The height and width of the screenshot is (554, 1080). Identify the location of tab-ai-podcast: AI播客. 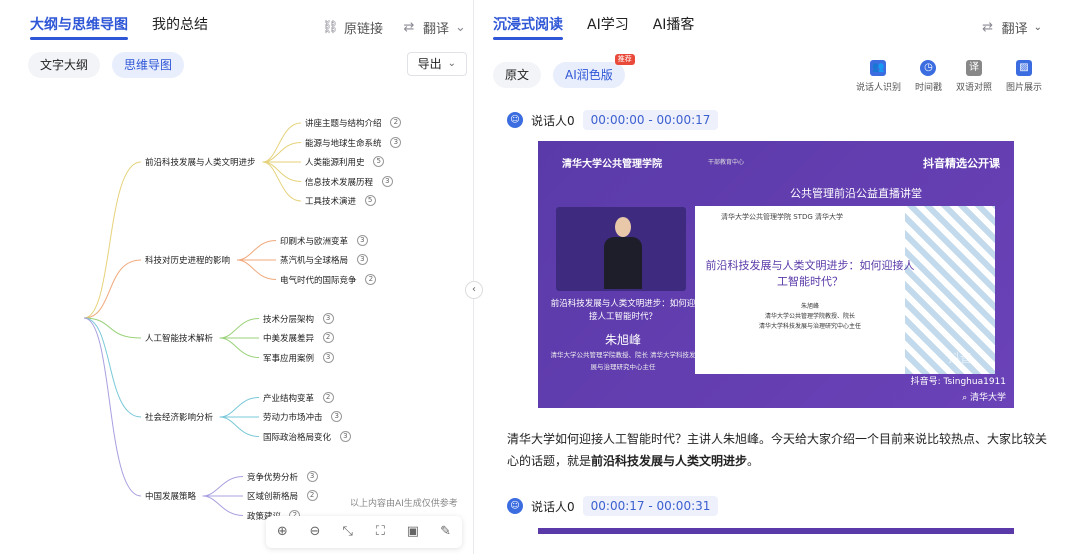
(674, 27).